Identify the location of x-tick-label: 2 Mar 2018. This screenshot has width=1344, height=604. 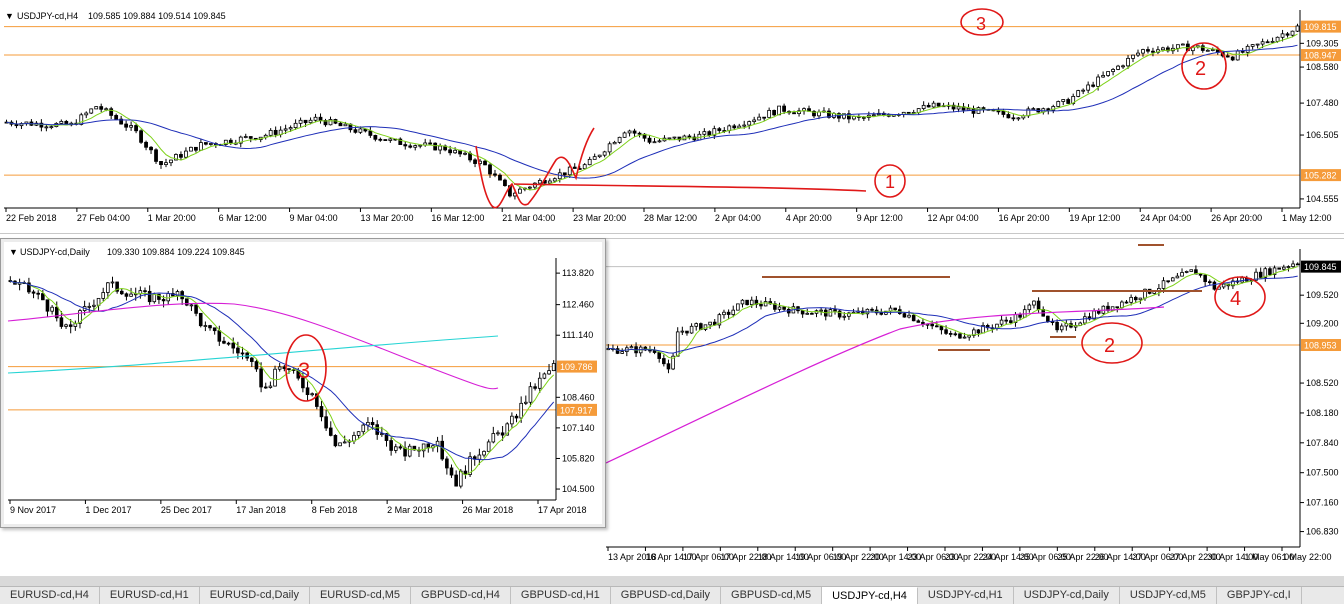
(410, 510).